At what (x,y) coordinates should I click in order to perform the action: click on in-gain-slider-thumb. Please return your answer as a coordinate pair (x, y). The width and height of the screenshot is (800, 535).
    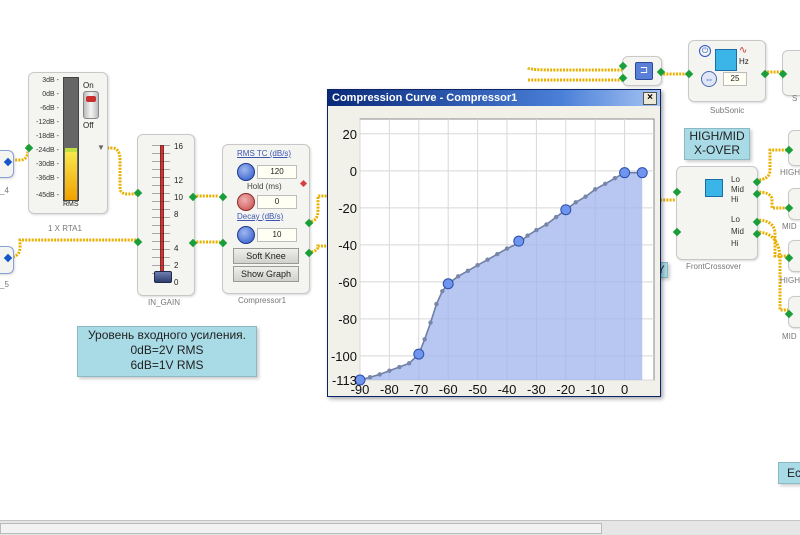
    Looking at the image, I should click on (163, 277).